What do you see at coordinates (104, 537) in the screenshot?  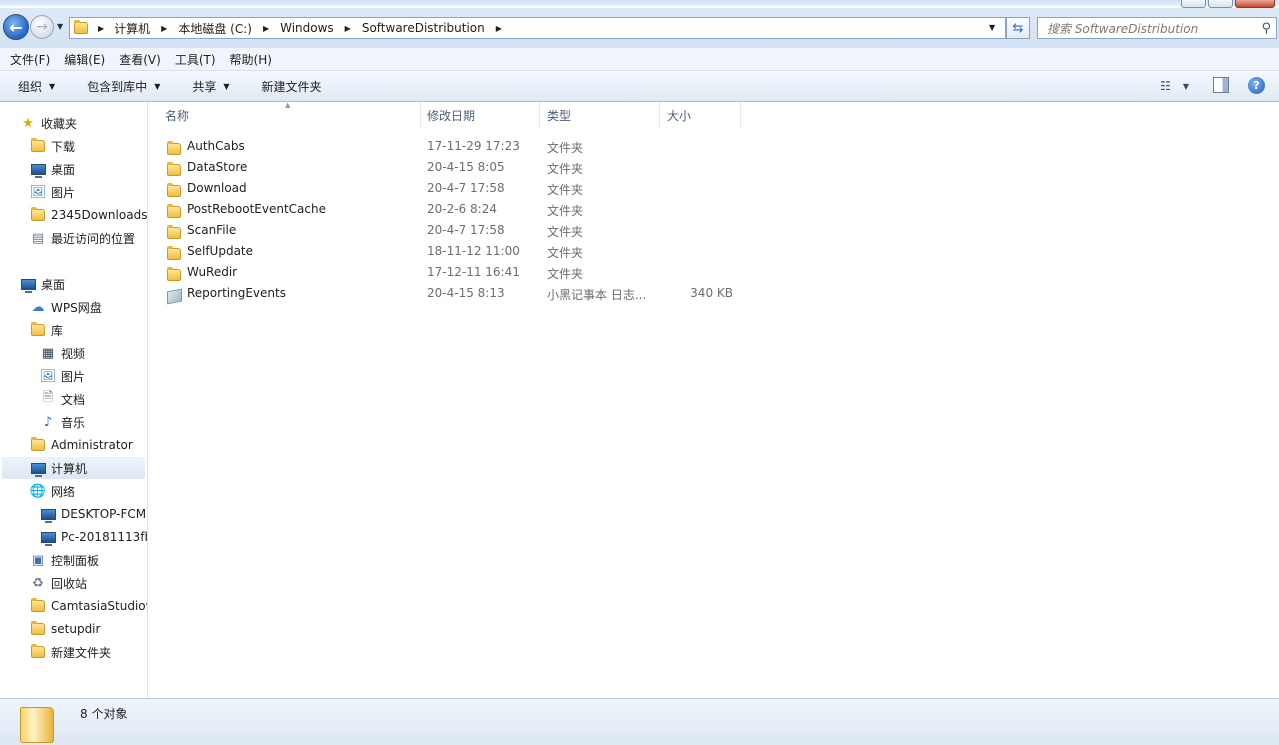 I see `sidebar-item-label: Pc-20181113fb` at bounding box center [104, 537].